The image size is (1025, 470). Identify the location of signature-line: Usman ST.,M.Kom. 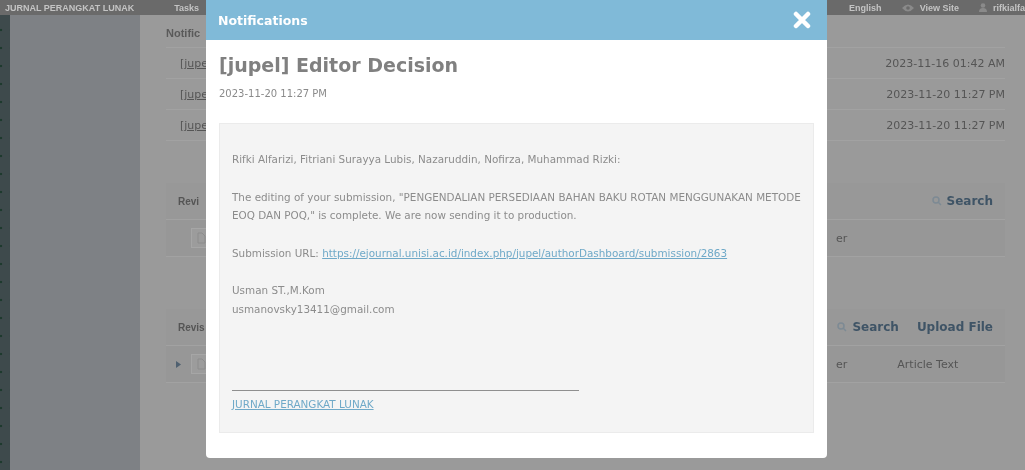
(279, 290).